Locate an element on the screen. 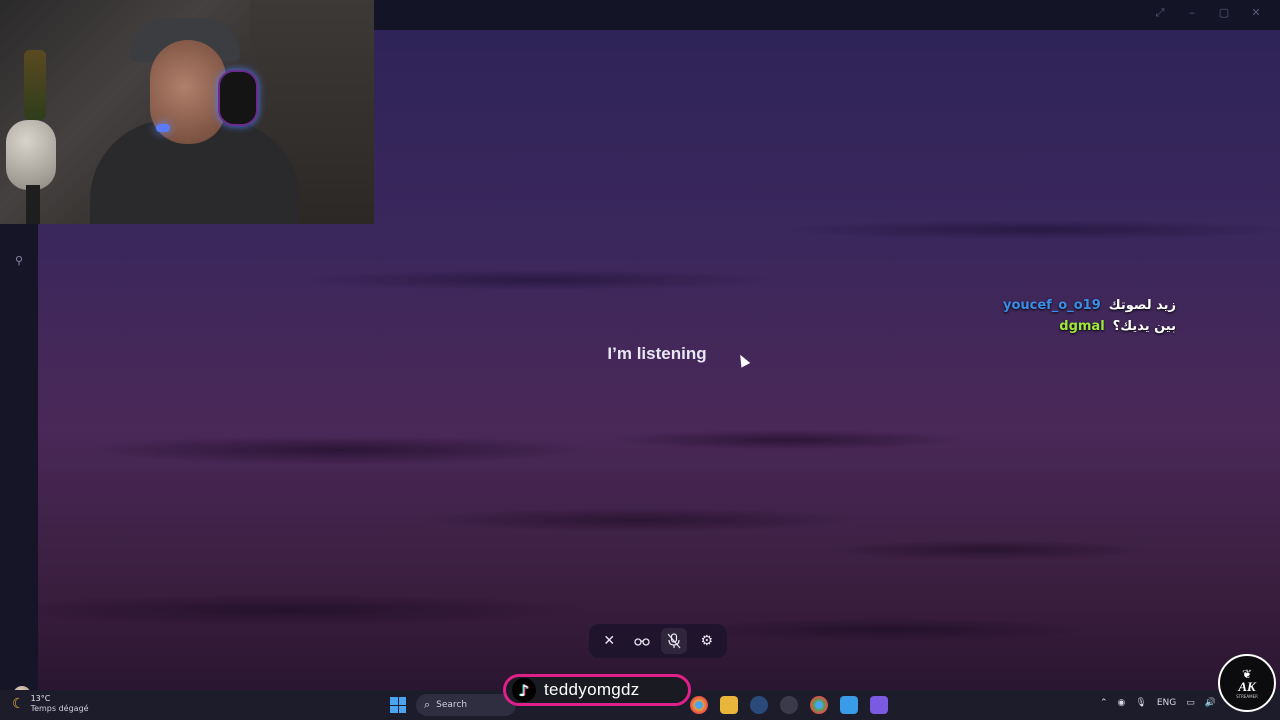 This screenshot has width=1280, height=720. chat-message: youcef_o_o19 زيد لصوتك is located at coordinates (1089, 305).